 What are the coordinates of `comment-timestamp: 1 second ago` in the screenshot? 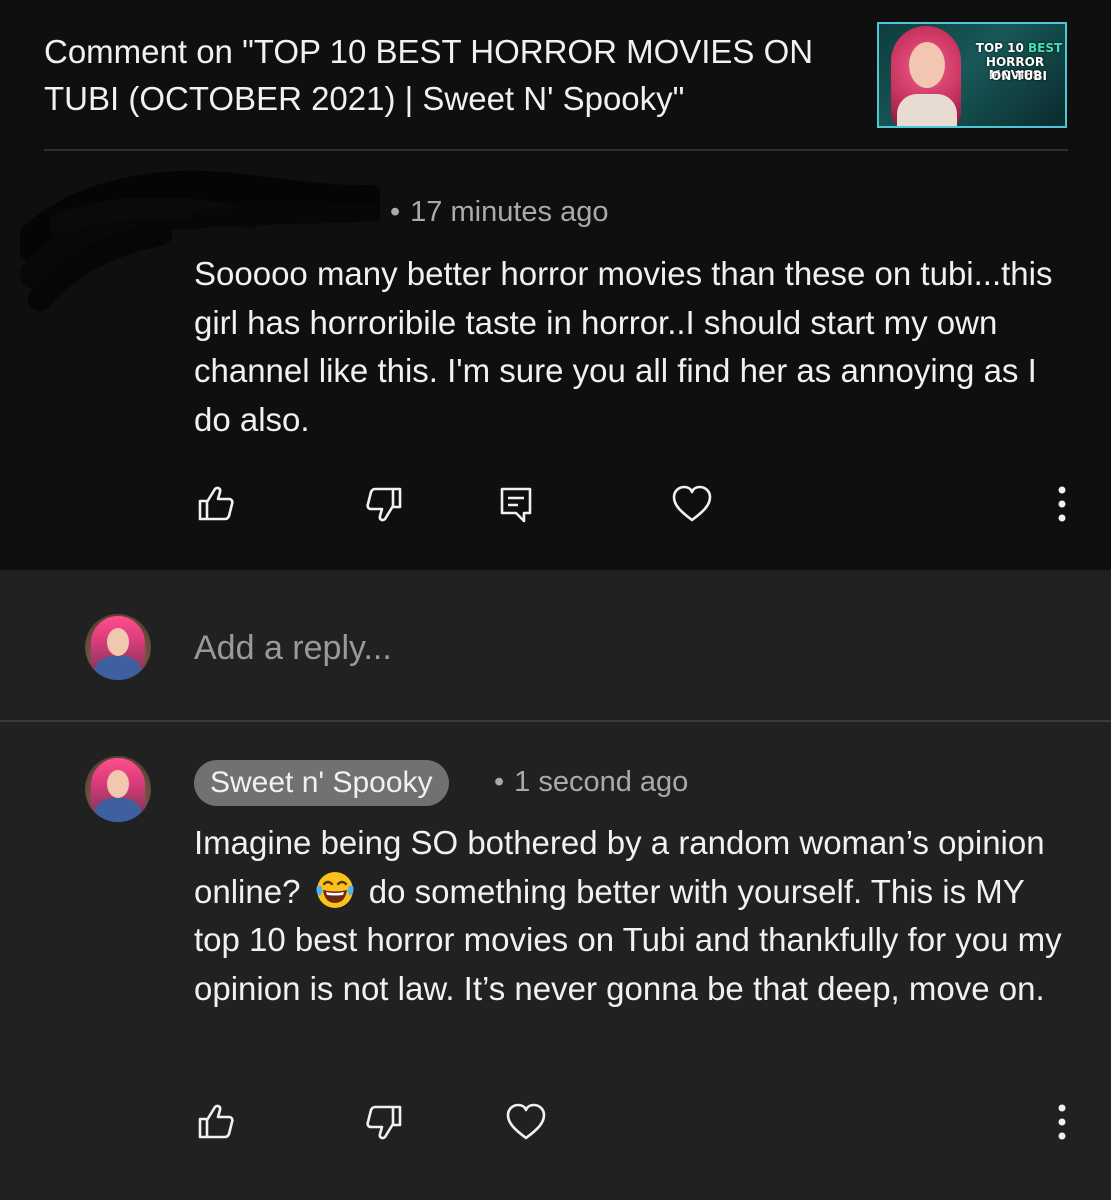 It's located at (601, 782).